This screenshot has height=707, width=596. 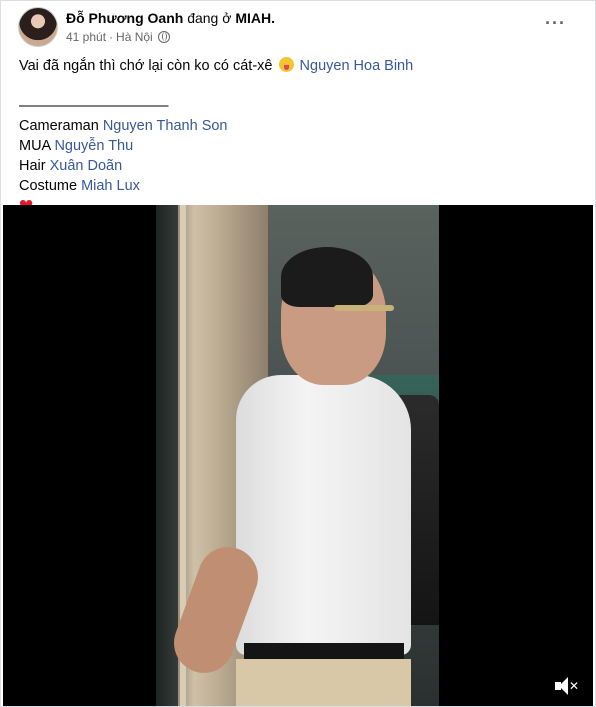 I want to click on credit-row: Costume Miah Lux, so click(x=299, y=186).